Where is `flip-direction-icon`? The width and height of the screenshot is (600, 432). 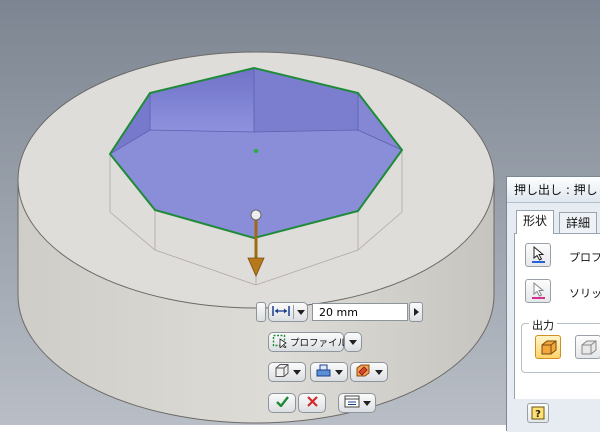
flip-direction-icon is located at coordinates (323, 372).